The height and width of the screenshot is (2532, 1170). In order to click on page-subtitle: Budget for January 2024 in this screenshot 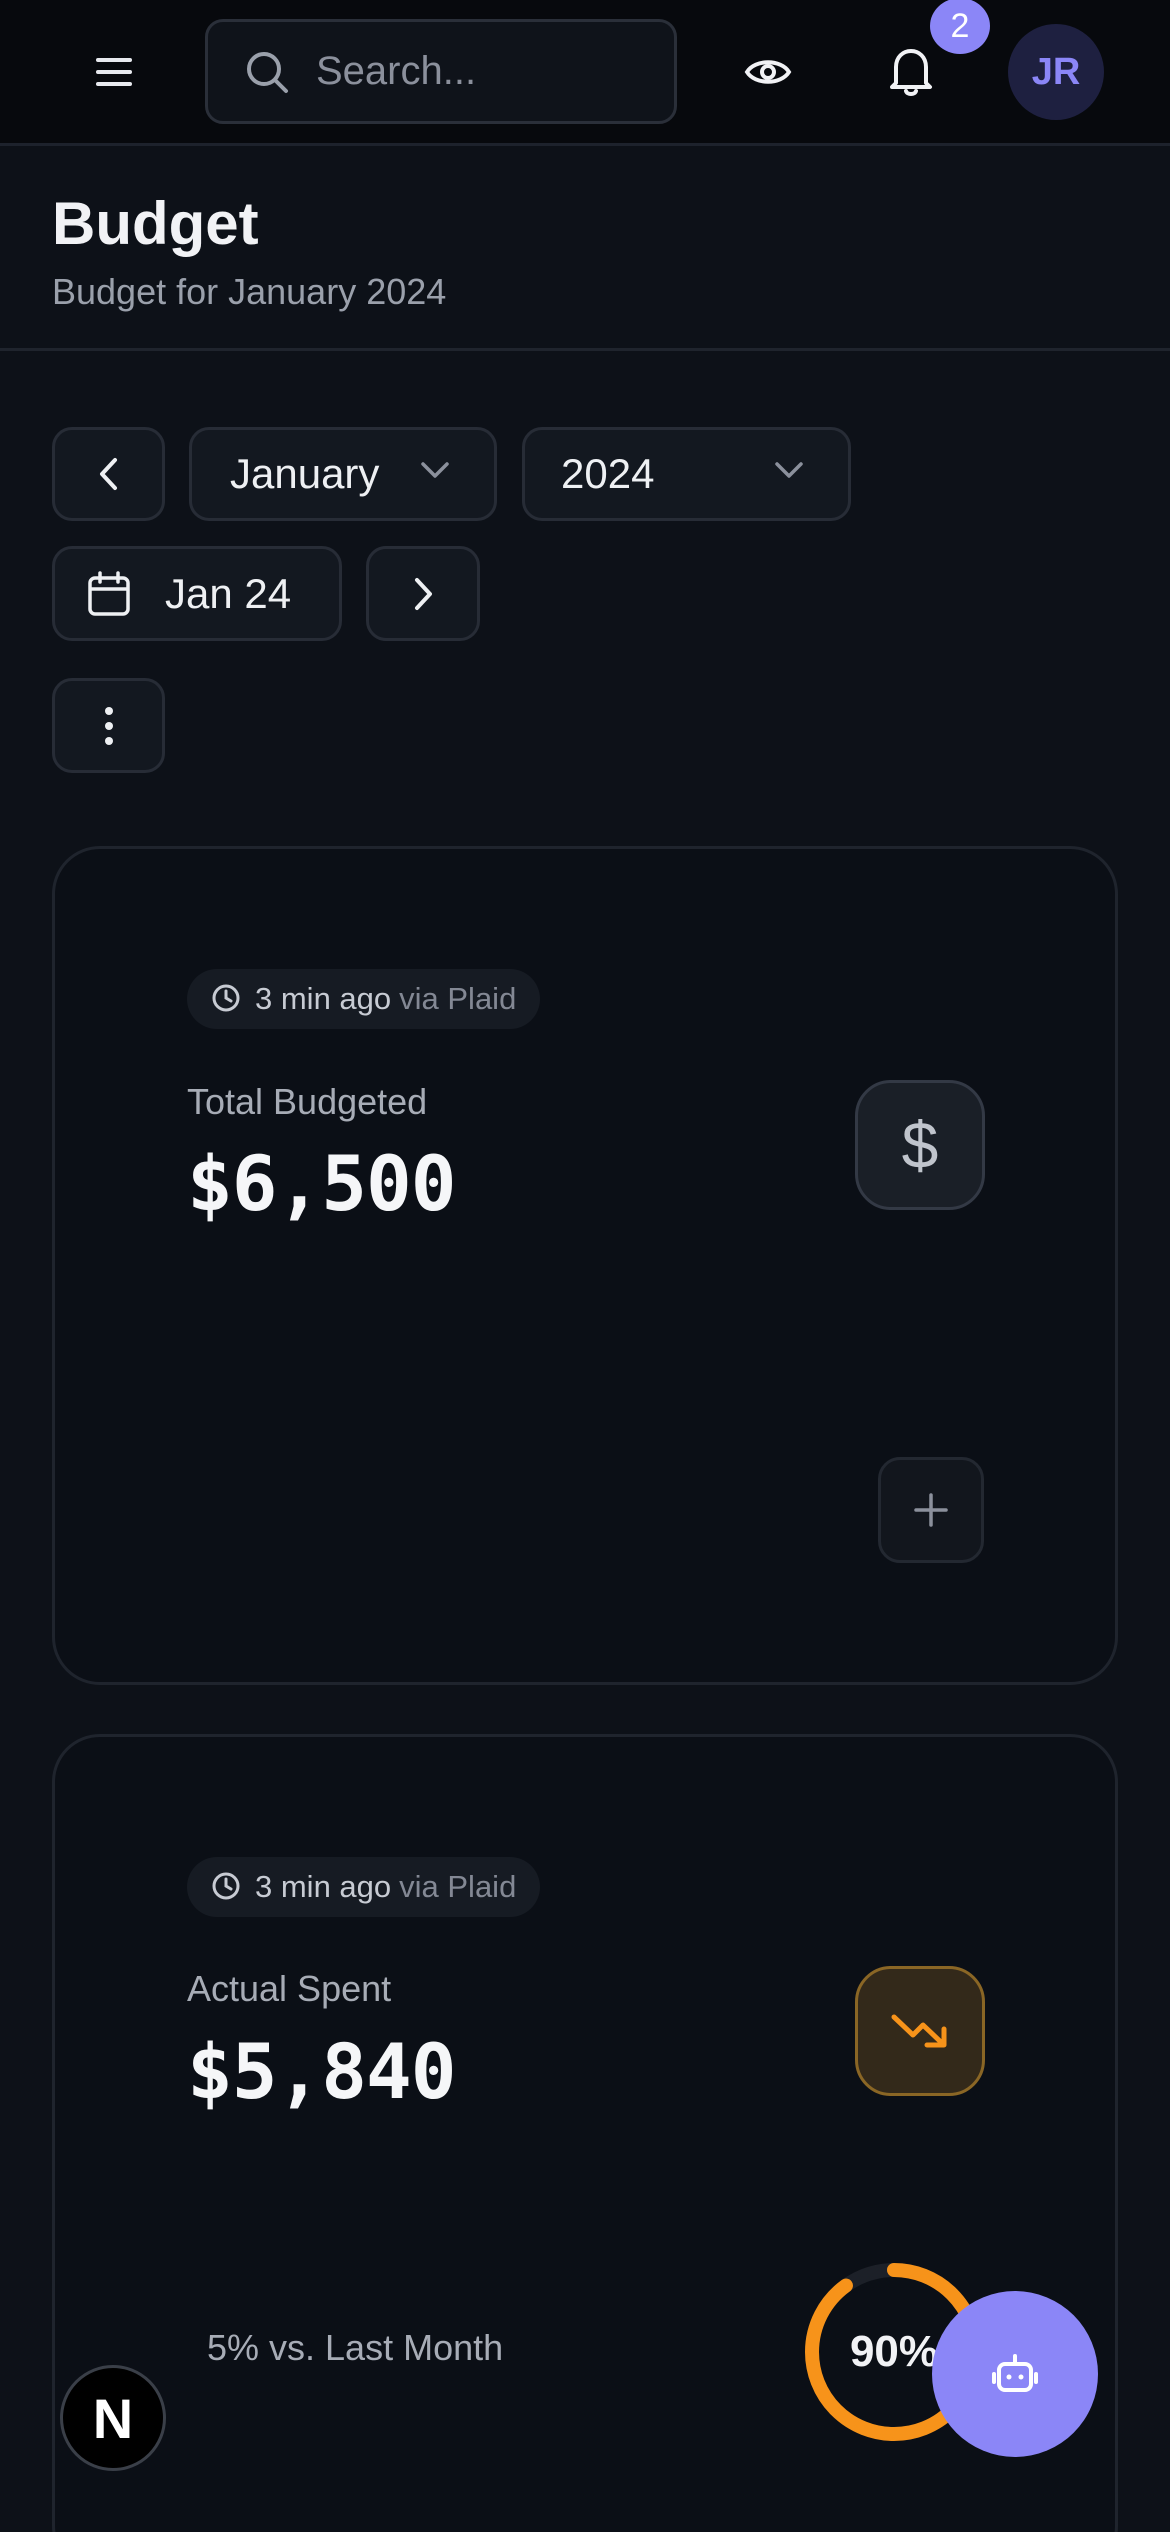, I will do `click(249, 291)`.